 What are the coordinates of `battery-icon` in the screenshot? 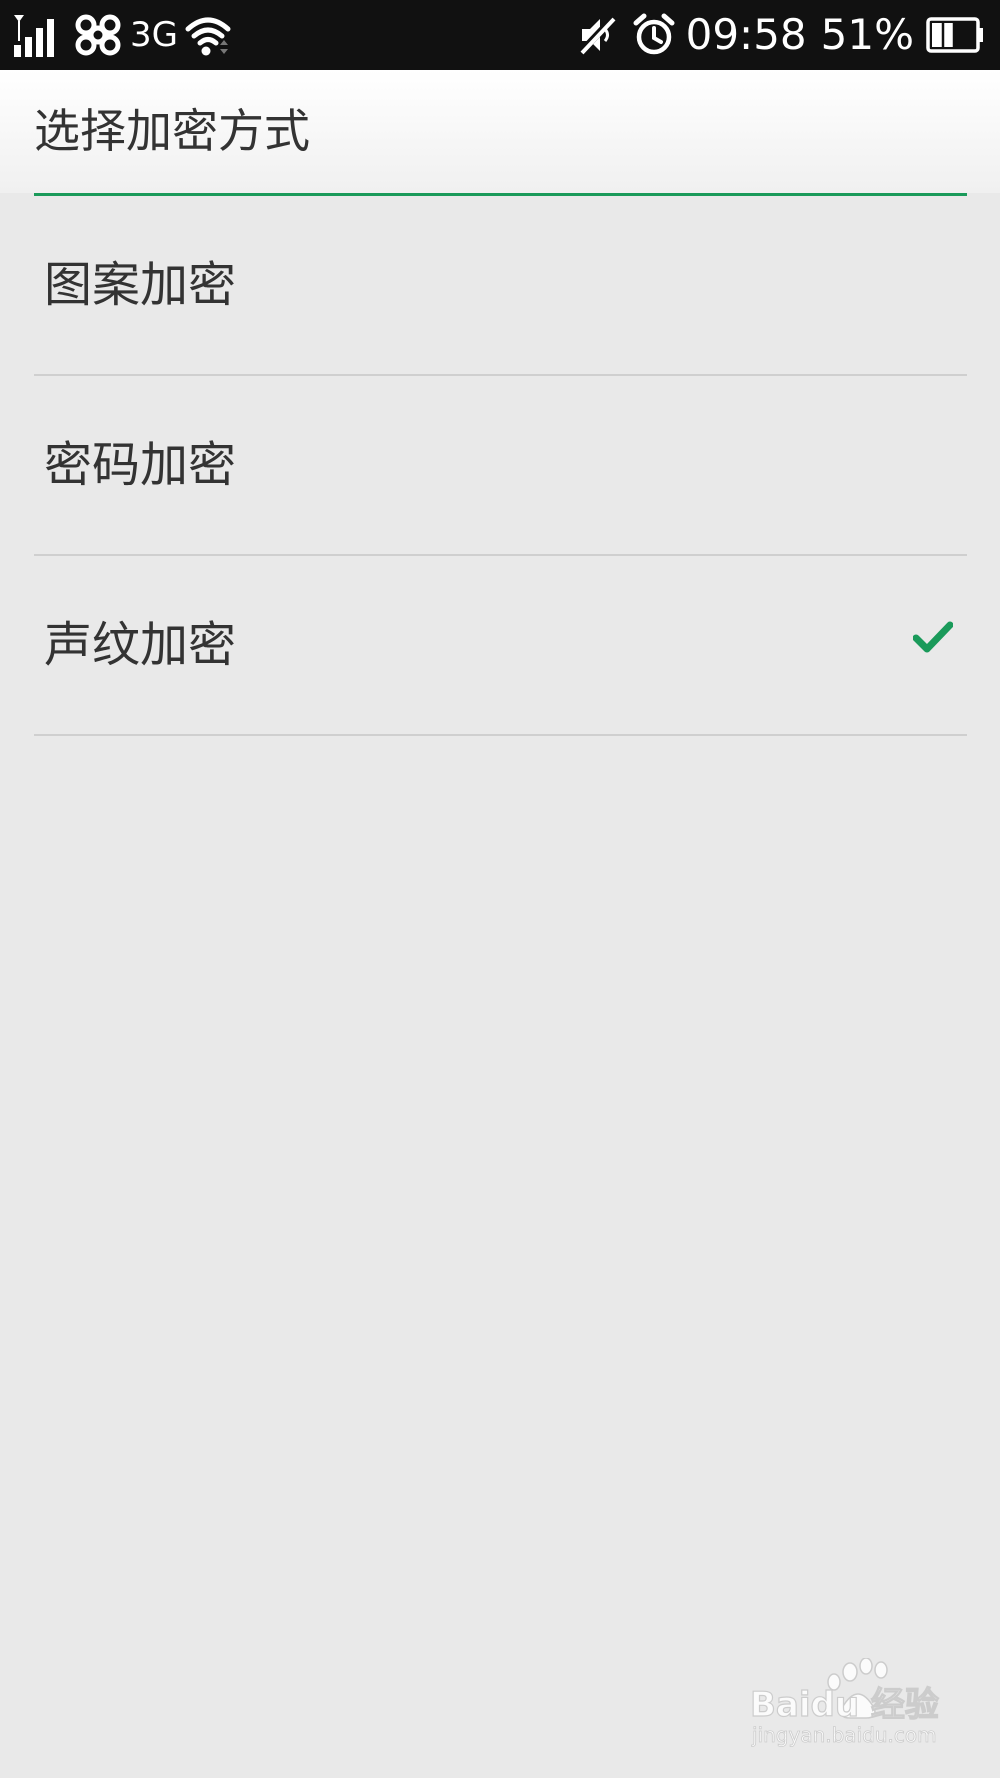 It's located at (956, 35).